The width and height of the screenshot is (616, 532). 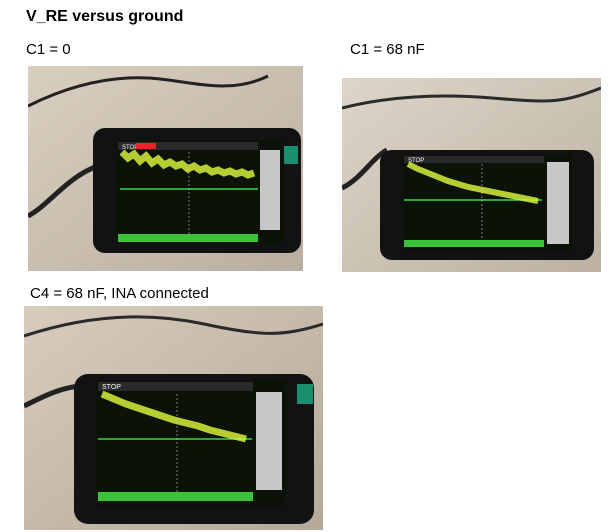 What do you see at coordinates (48, 49) in the screenshot?
I see `photo-1-caption: C1 = 0` at bounding box center [48, 49].